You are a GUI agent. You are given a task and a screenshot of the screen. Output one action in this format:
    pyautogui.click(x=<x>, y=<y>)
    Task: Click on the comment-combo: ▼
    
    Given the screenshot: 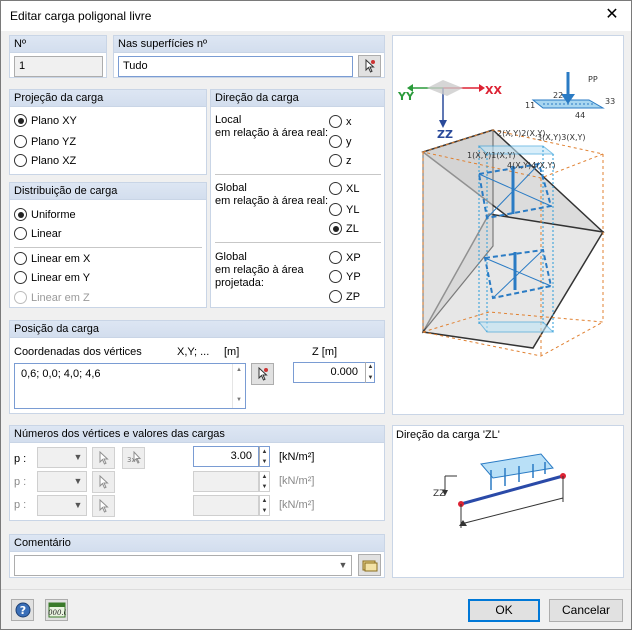 What is the action you would take?
    pyautogui.click(x=183, y=565)
    